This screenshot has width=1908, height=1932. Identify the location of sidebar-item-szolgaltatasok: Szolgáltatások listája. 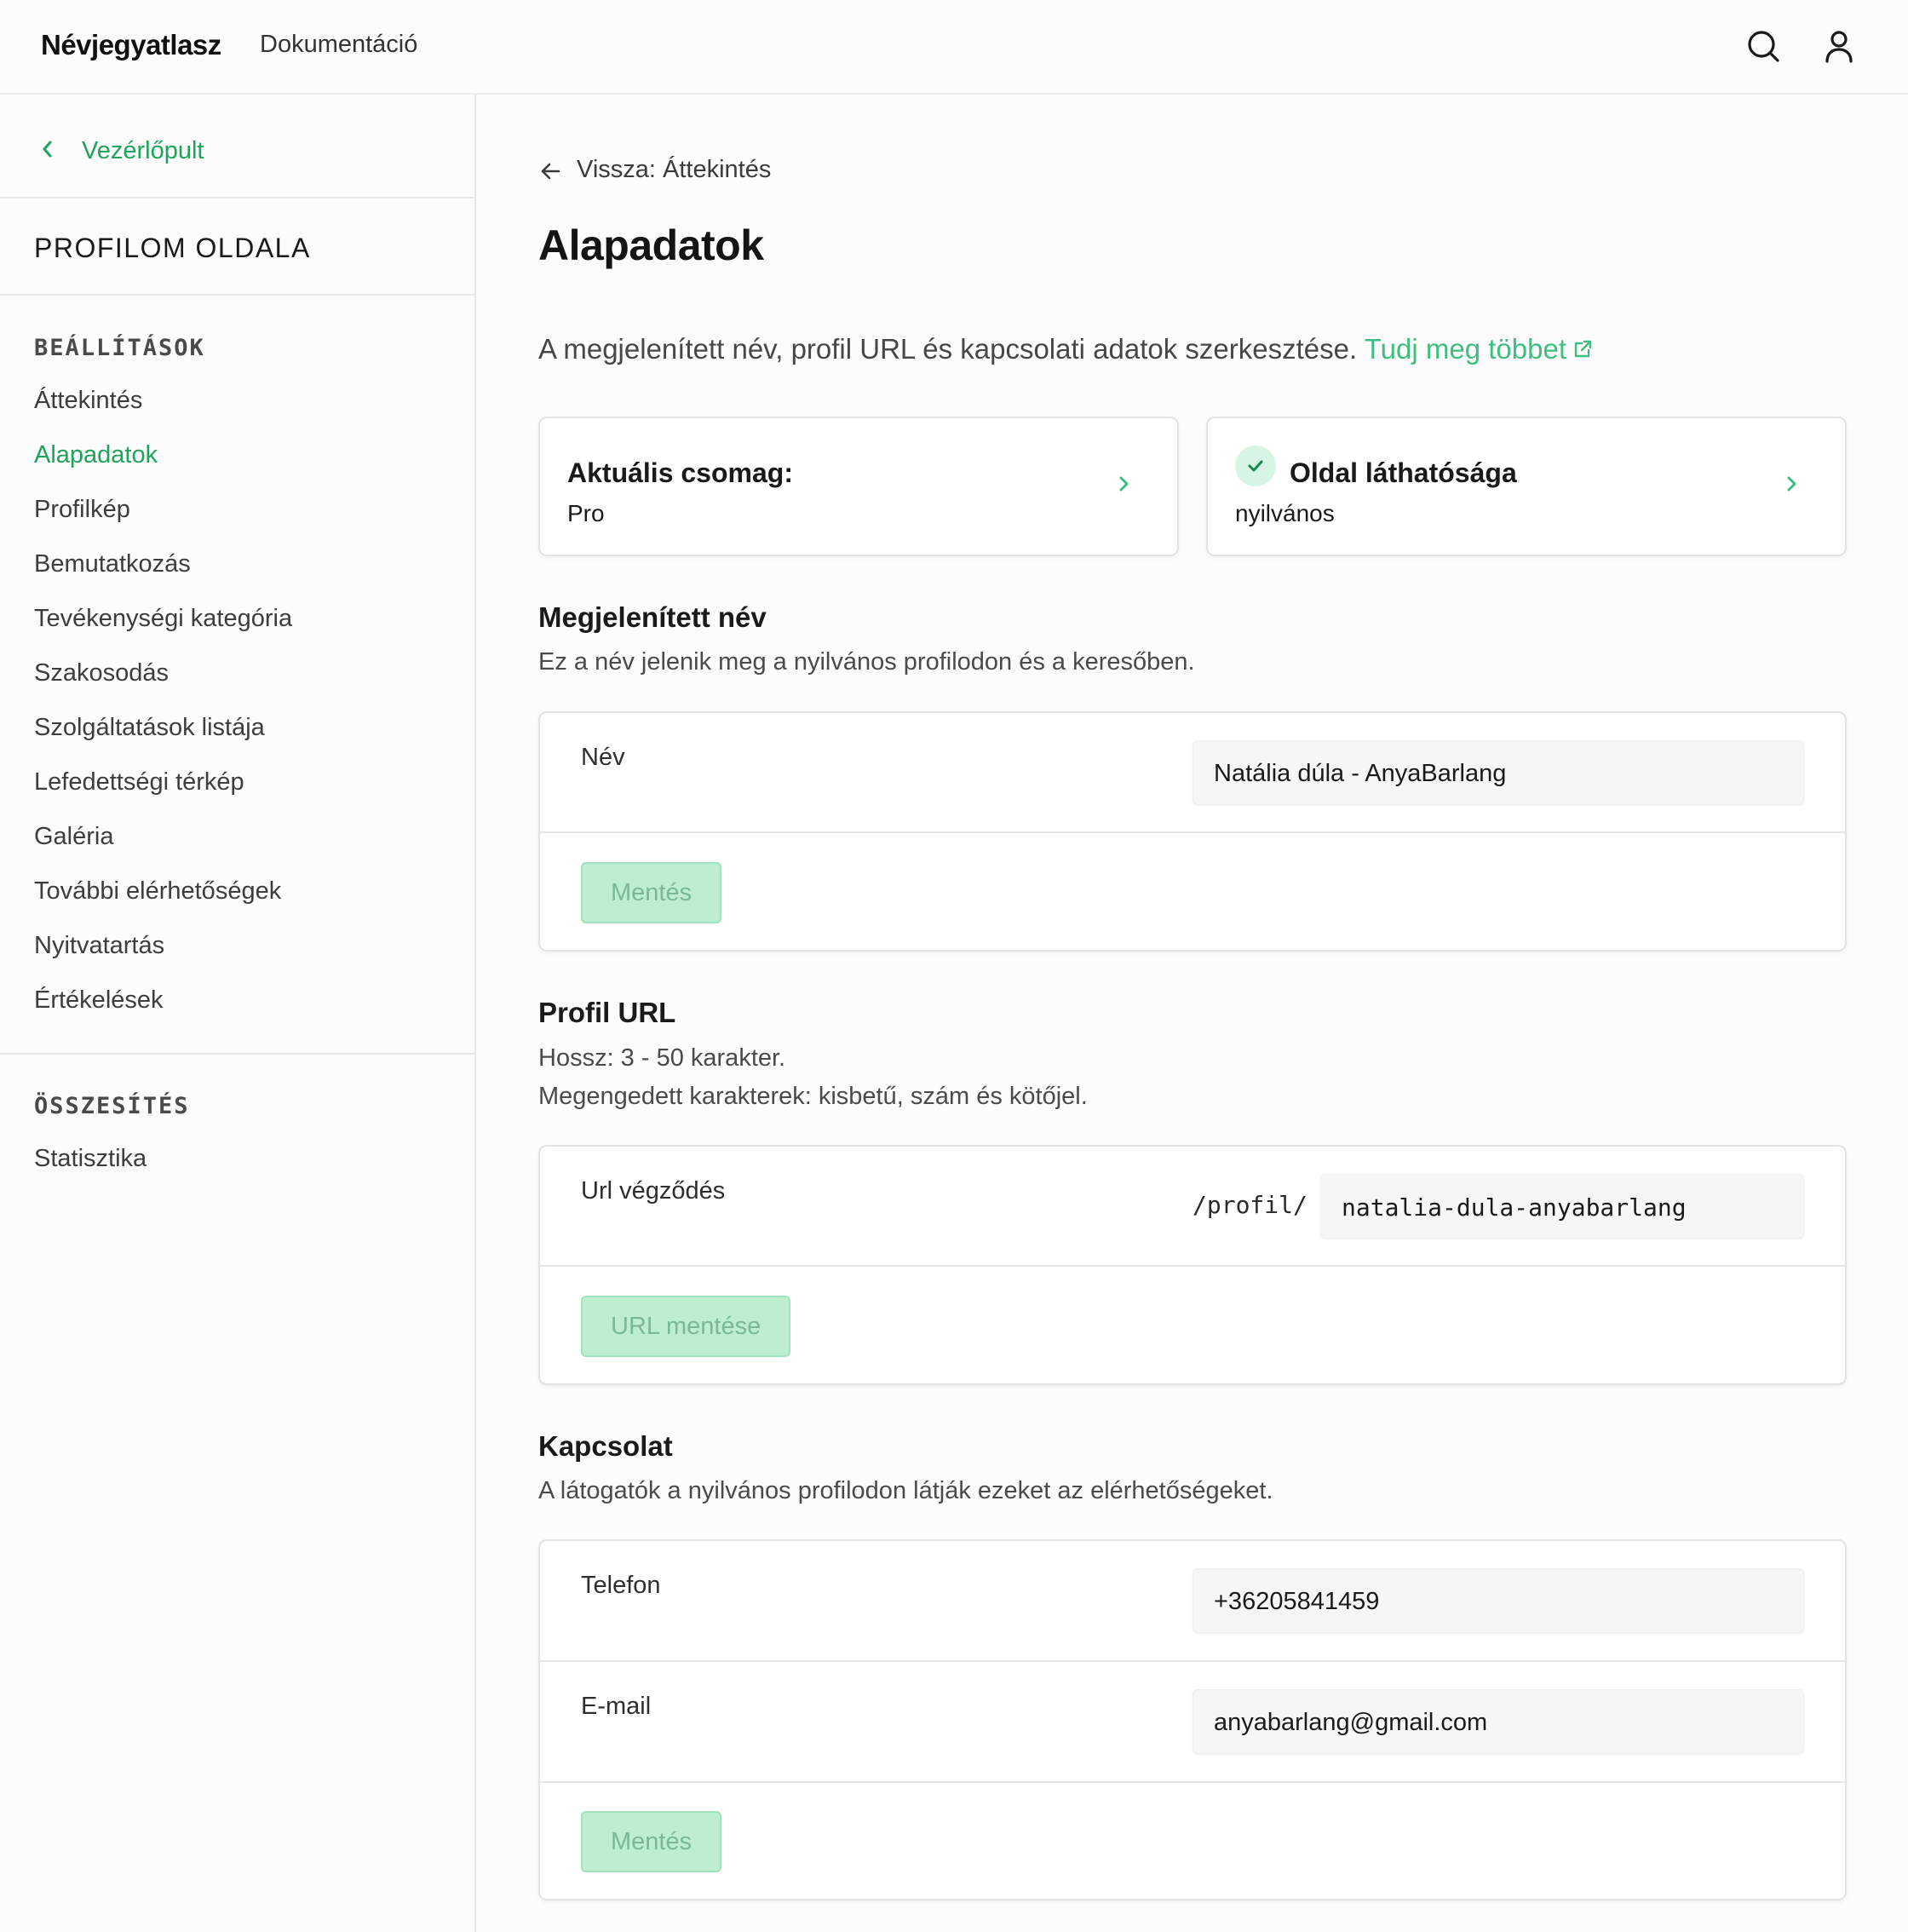
(149, 728).